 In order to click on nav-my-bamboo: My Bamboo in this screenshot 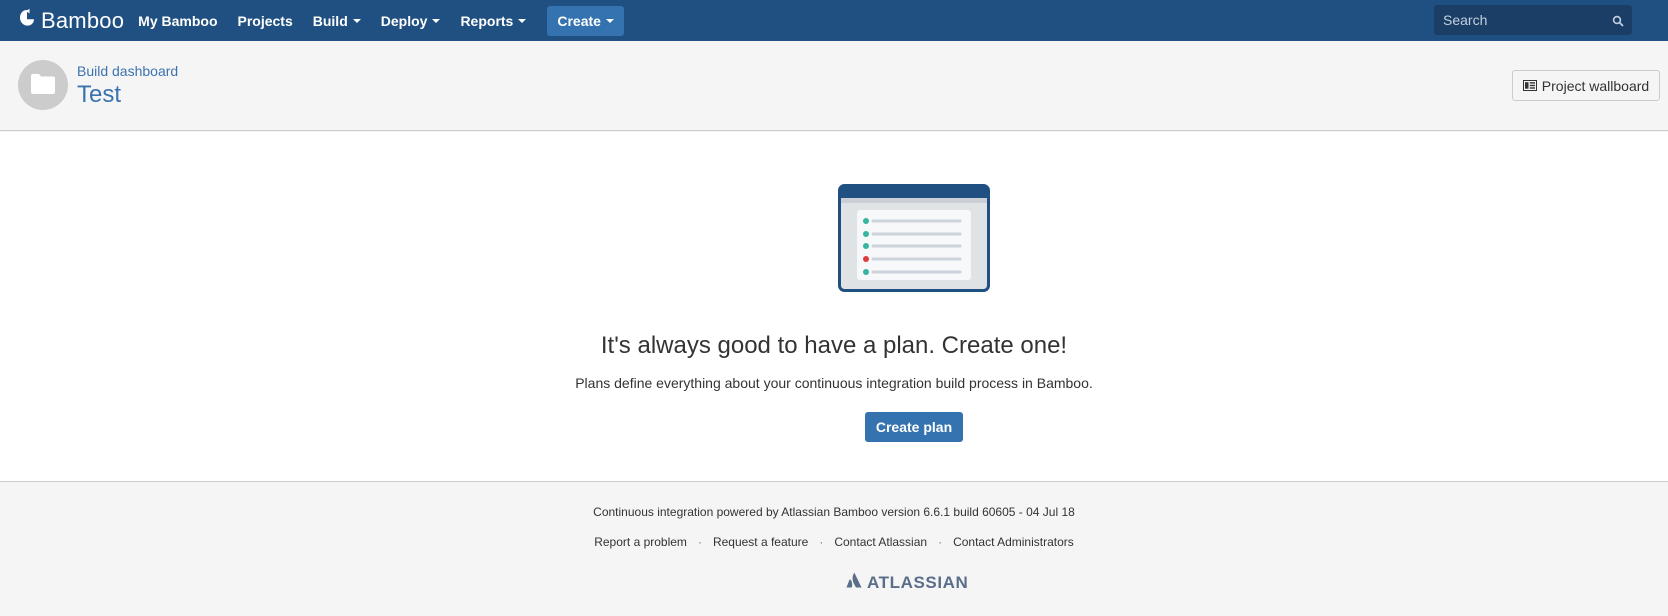, I will do `click(177, 21)`.